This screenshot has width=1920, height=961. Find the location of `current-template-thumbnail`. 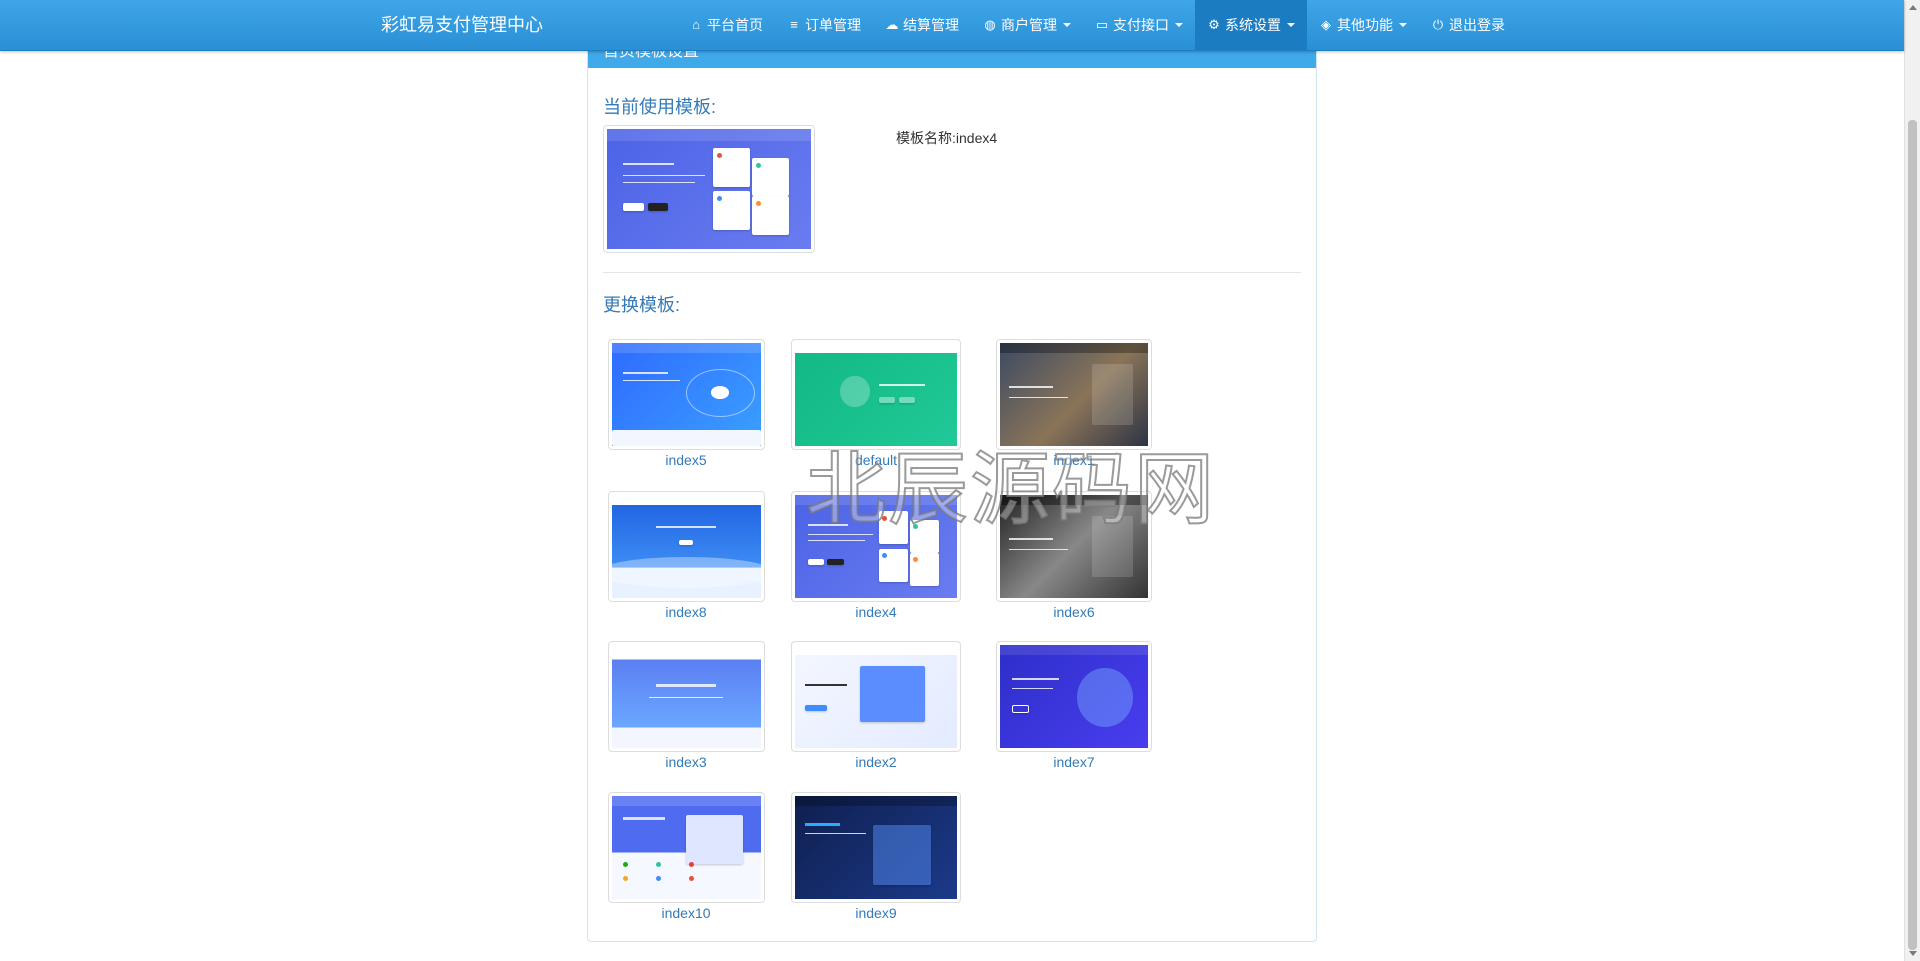

current-template-thumbnail is located at coordinates (709, 189).